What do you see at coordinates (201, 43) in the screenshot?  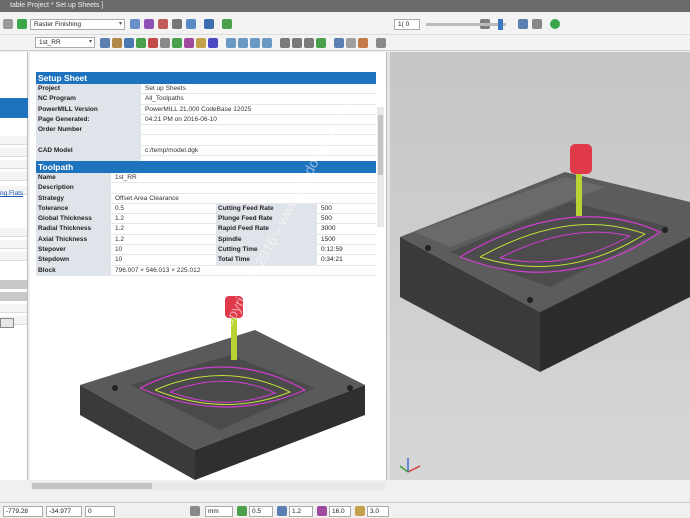 I see `pattern-icon` at bounding box center [201, 43].